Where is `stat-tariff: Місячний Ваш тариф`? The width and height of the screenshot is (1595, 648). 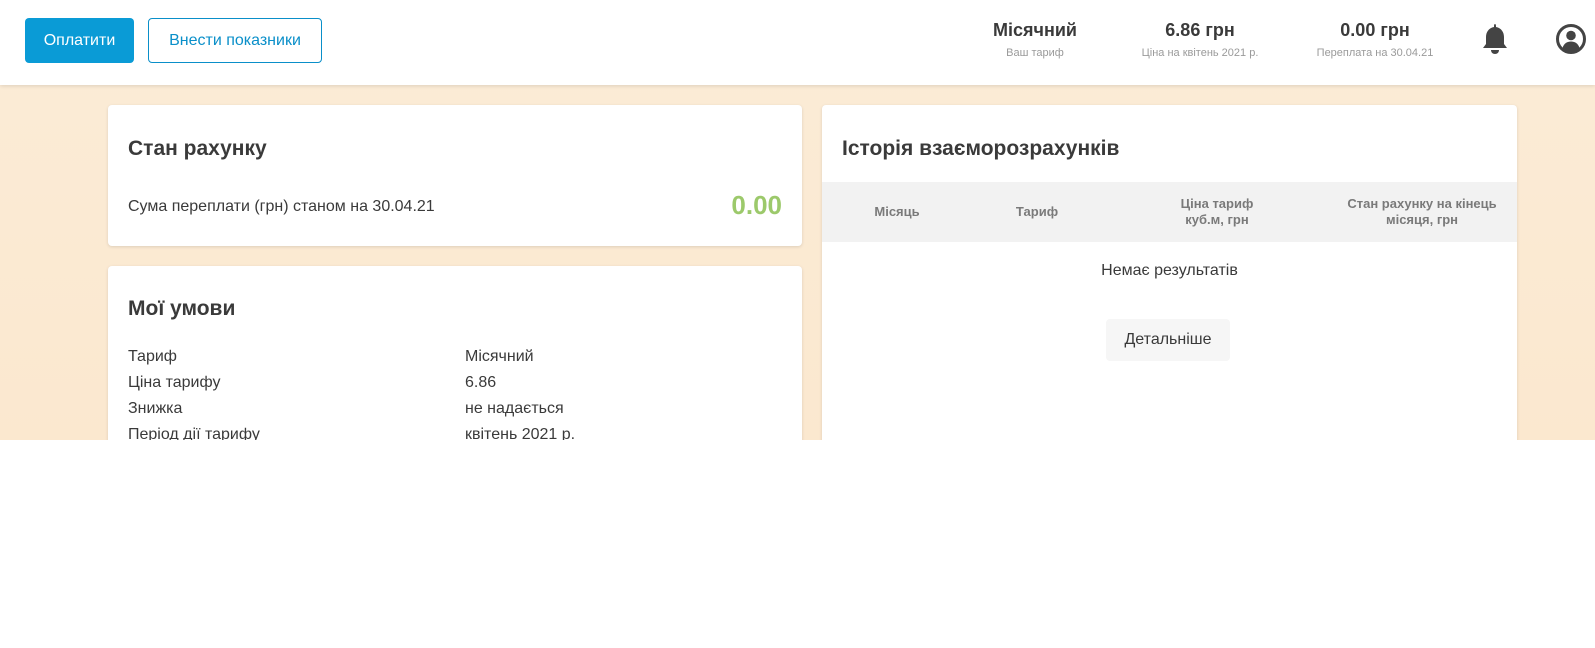
stat-tariff: Місячний Ваш тариф is located at coordinates (1035, 39).